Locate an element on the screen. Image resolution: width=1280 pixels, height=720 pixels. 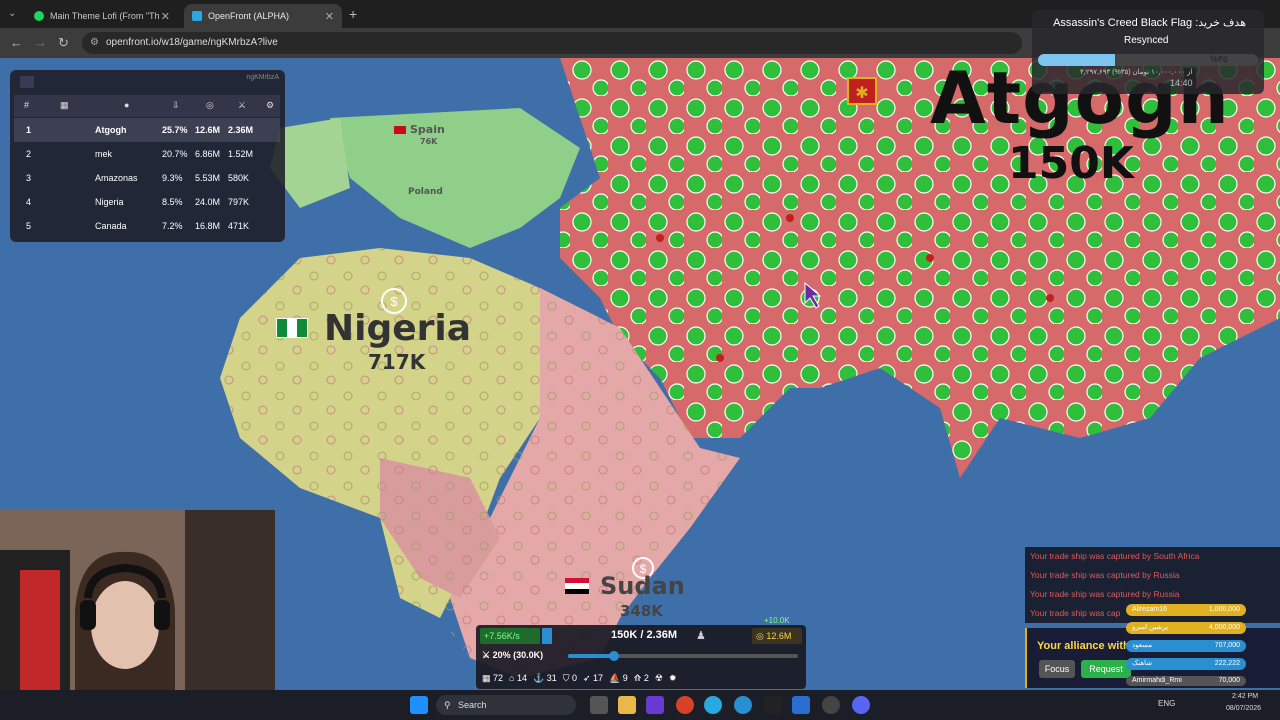
site-info-icon: ⚙ is located at coordinates (94, 43).